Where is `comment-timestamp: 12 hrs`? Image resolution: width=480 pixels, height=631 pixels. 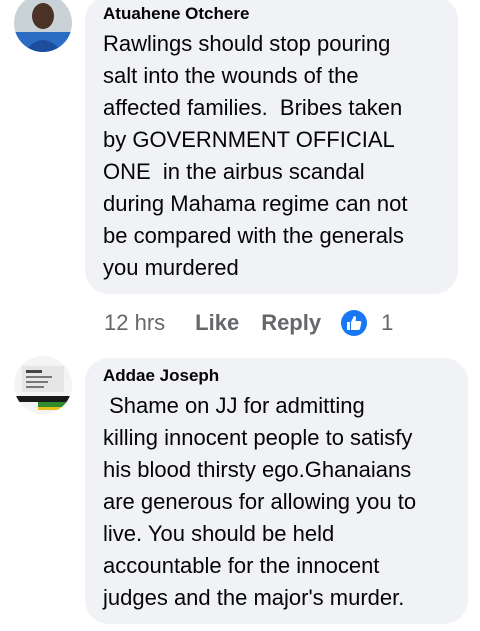 comment-timestamp: 12 hrs is located at coordinates (134, 323).